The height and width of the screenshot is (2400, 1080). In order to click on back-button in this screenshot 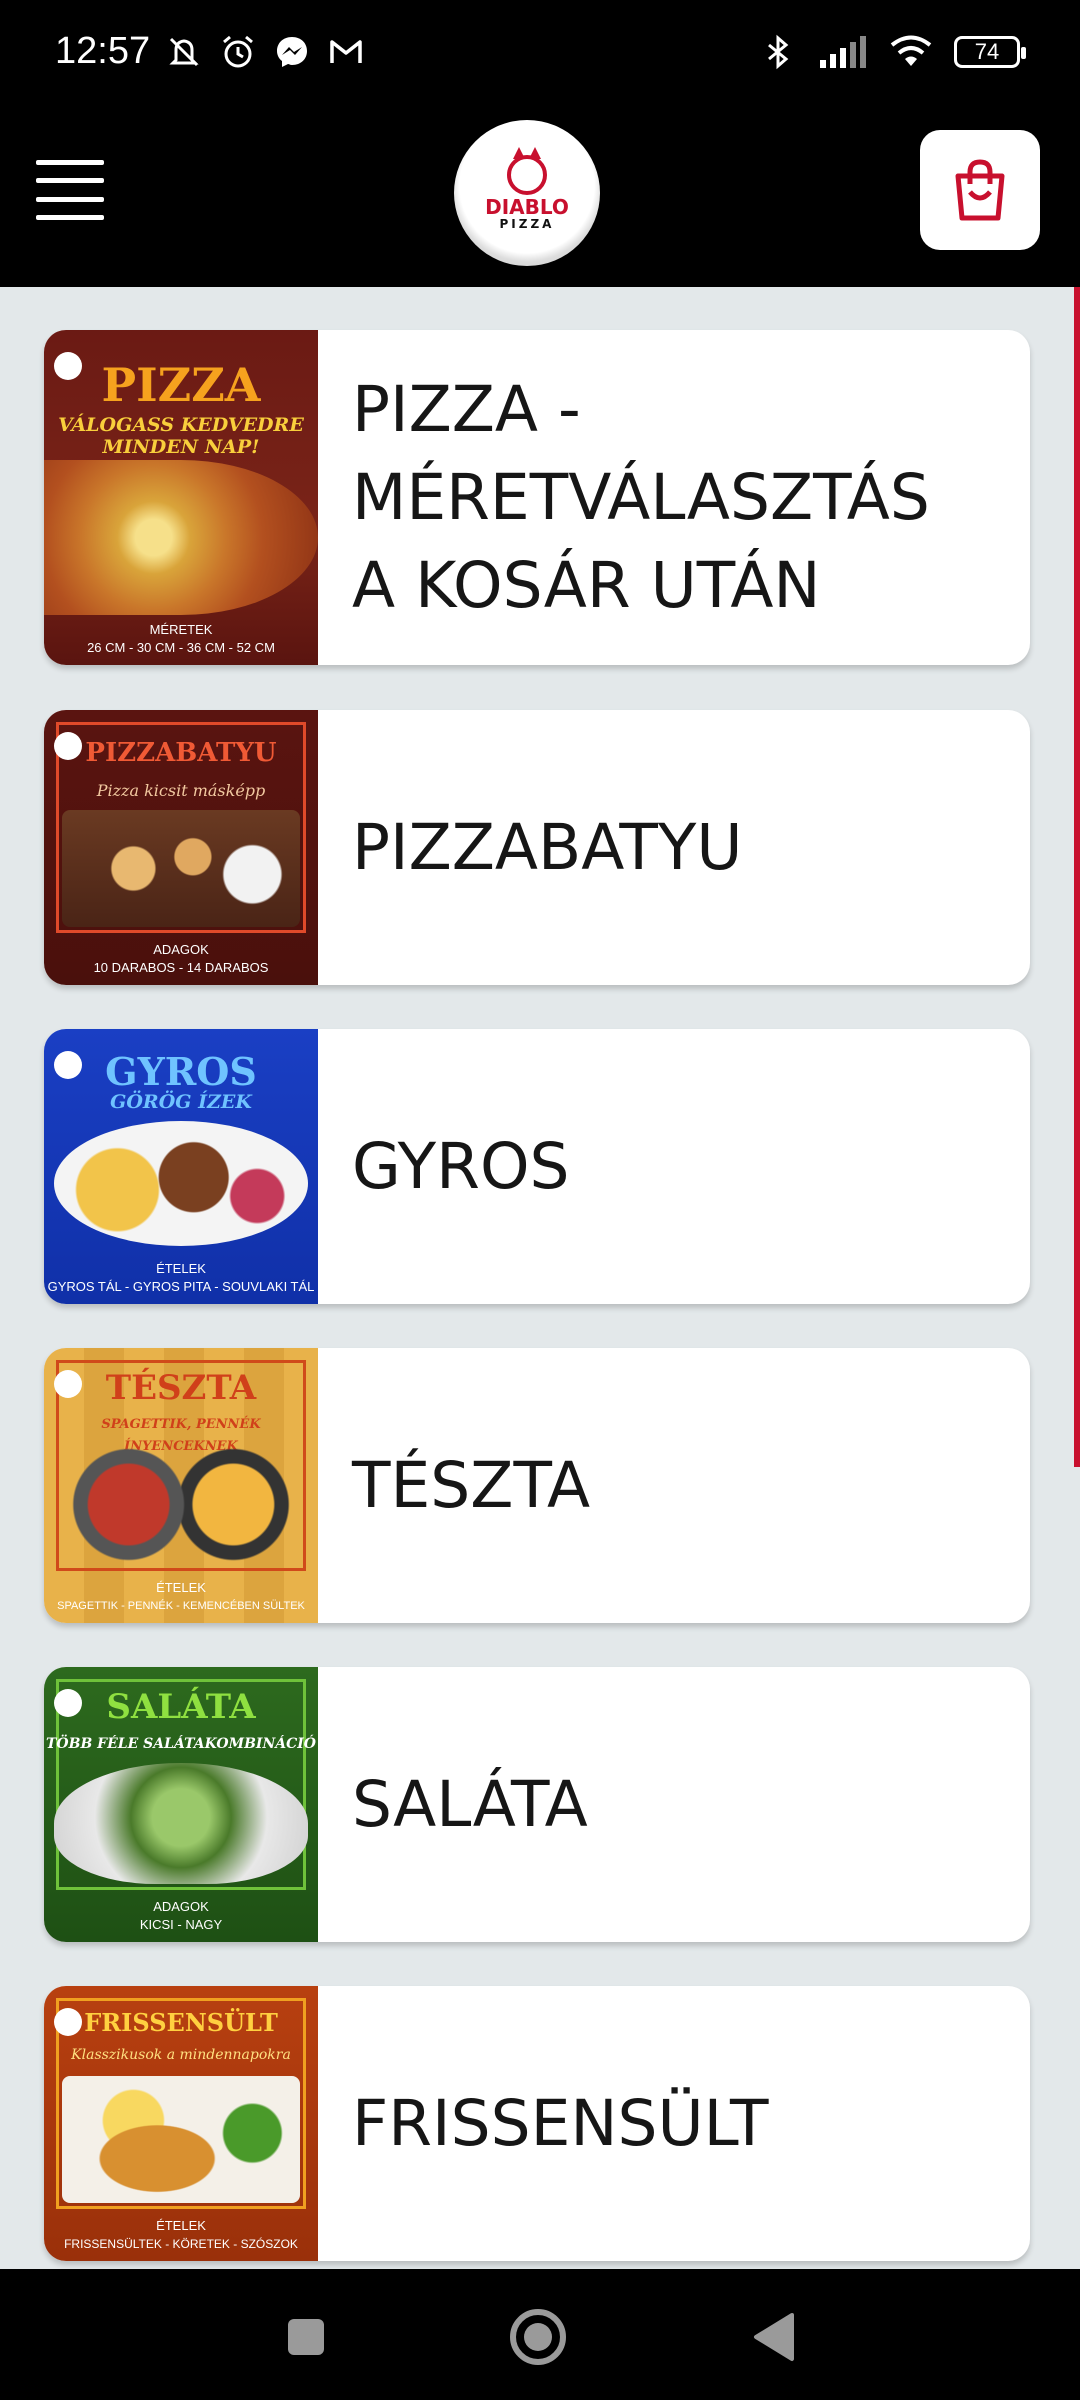, I will do `click(774, 2337)`.